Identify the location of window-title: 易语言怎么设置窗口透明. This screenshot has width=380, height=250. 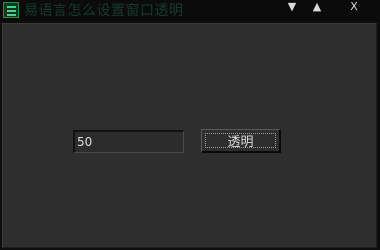
(104, 11).